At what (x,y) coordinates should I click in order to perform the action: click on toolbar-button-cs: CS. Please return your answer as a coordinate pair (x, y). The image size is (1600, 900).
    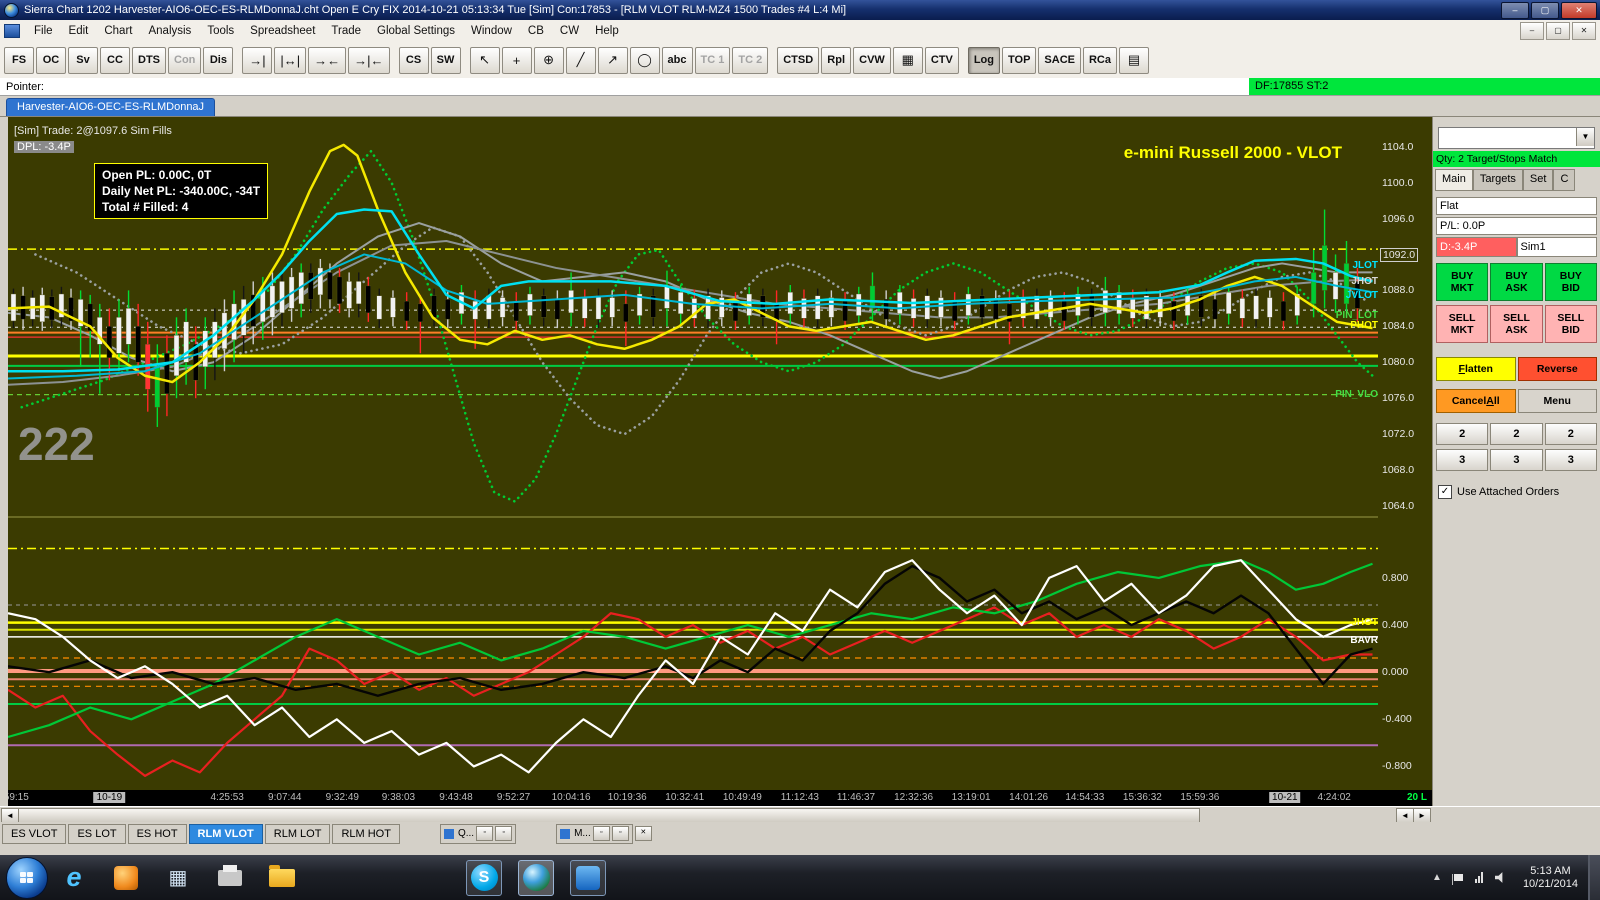
    Looking at the image, I should click on (413, 60).